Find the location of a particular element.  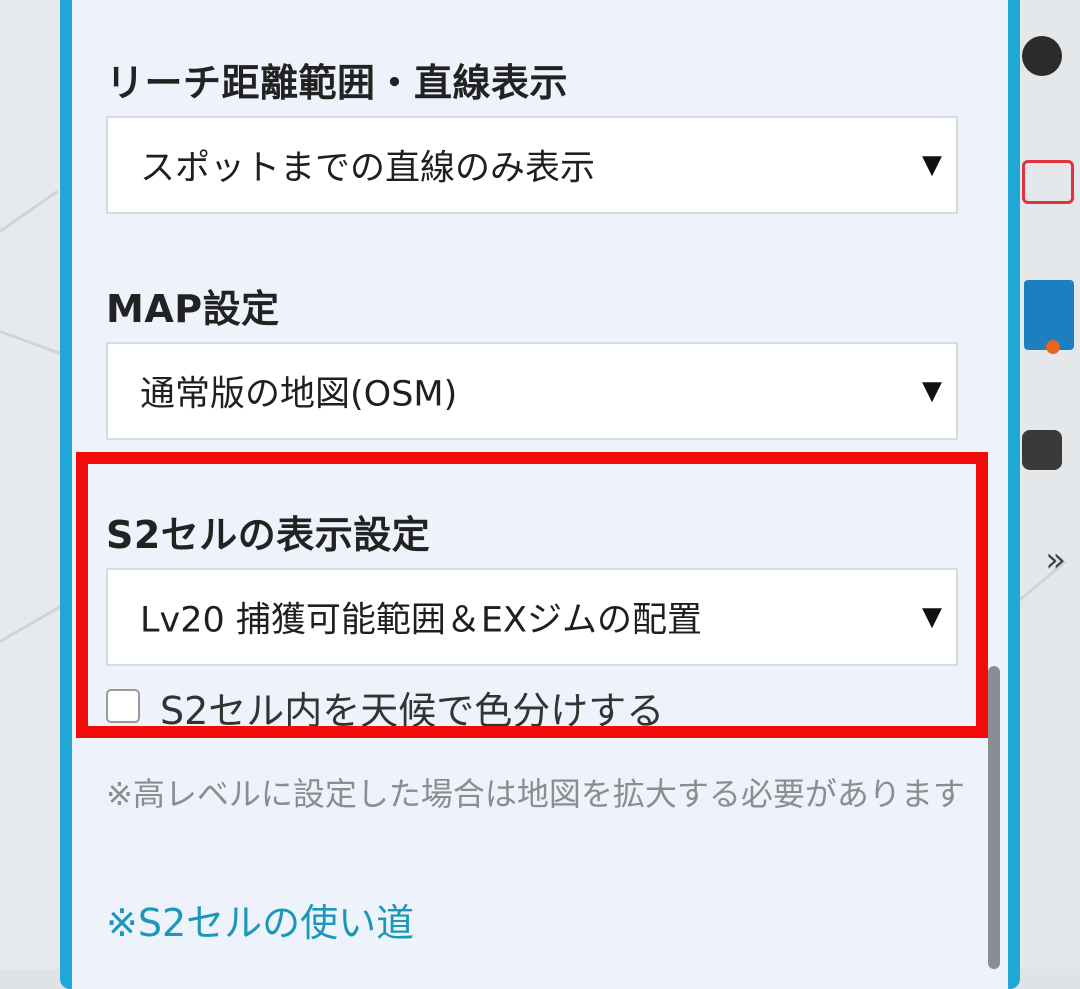

map-setting-title: MAP設定 is located at coordinates (193, 309).